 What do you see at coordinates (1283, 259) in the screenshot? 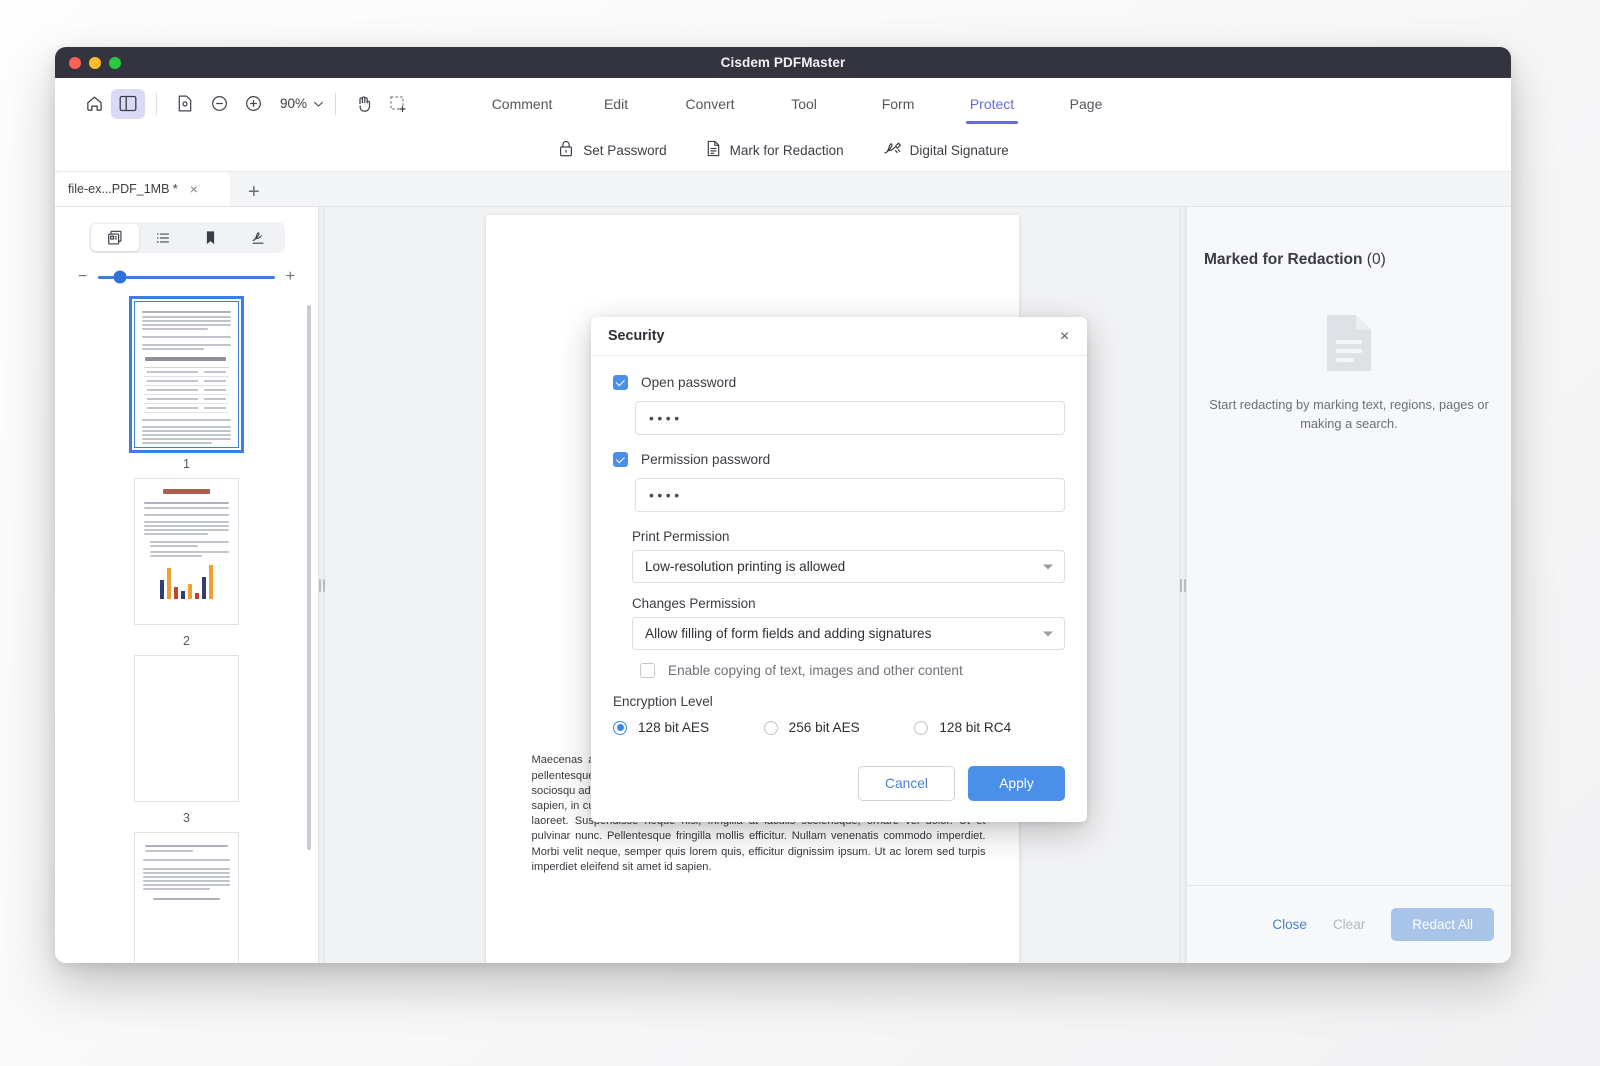
I see `redaction-heading-text: Marked for Redaction` at bounding box center [1283, 259].